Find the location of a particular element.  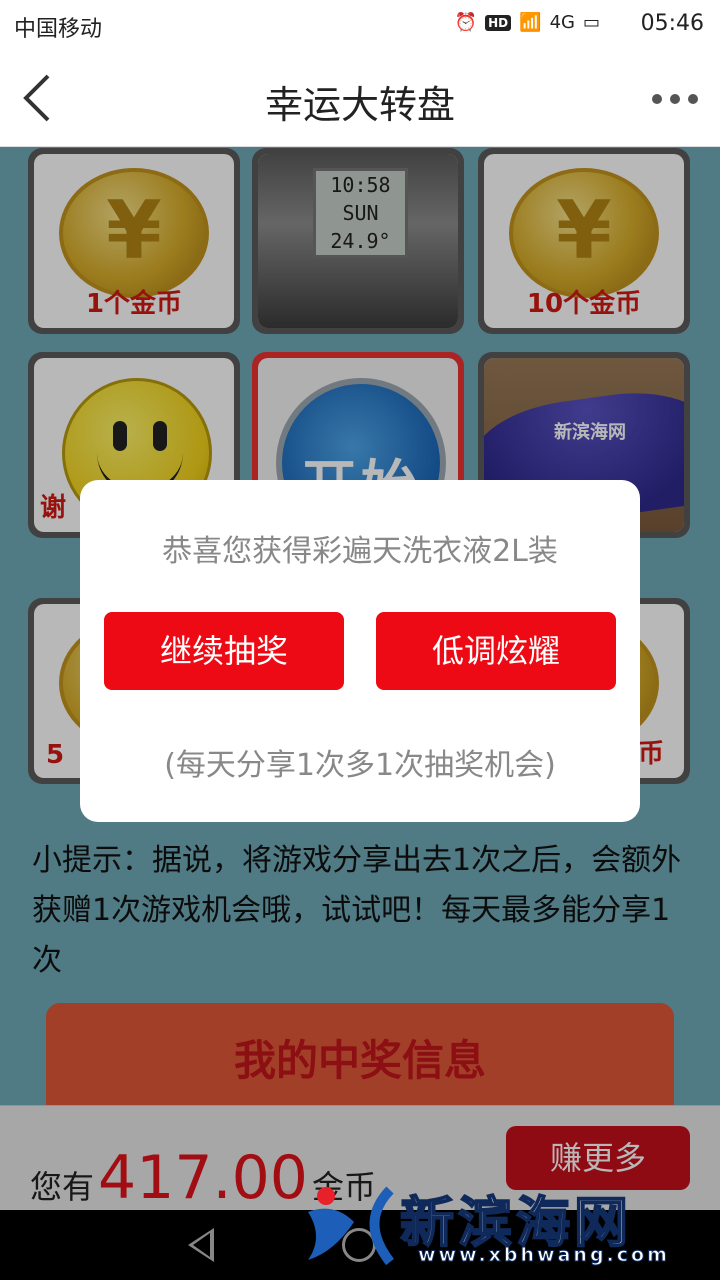

watermark-url: www.xbhwang.com is located at coordinates (544, 1255).